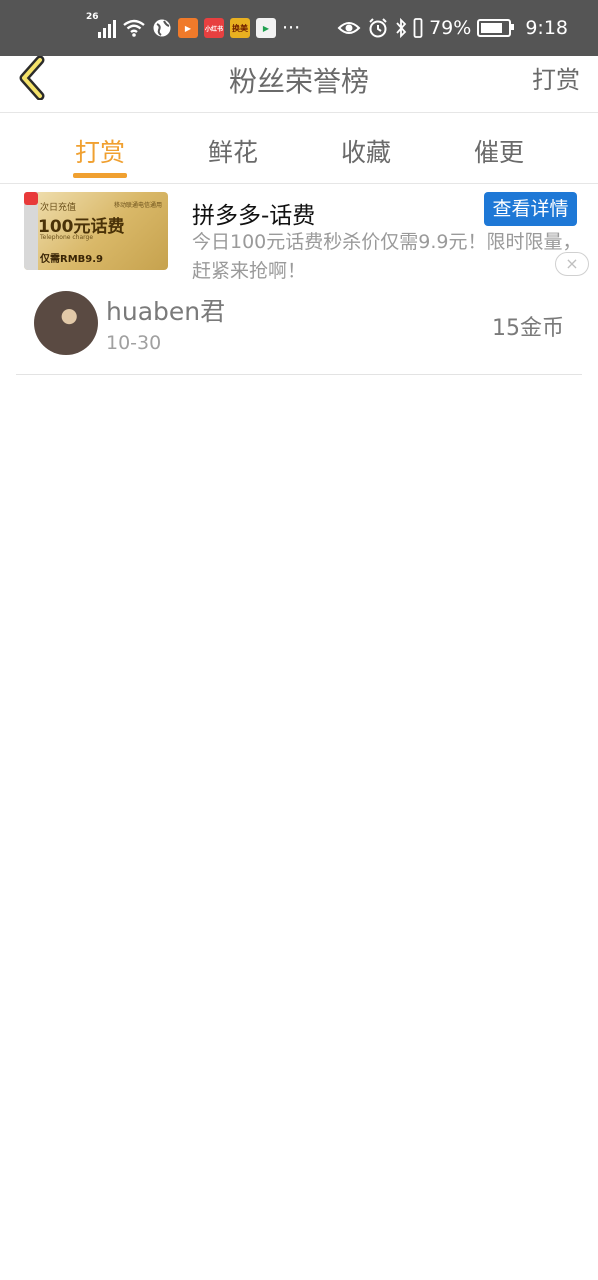 The image size is (598, 1280). I want to click on ad-title: 拼多多-话费, so click(253, 213).